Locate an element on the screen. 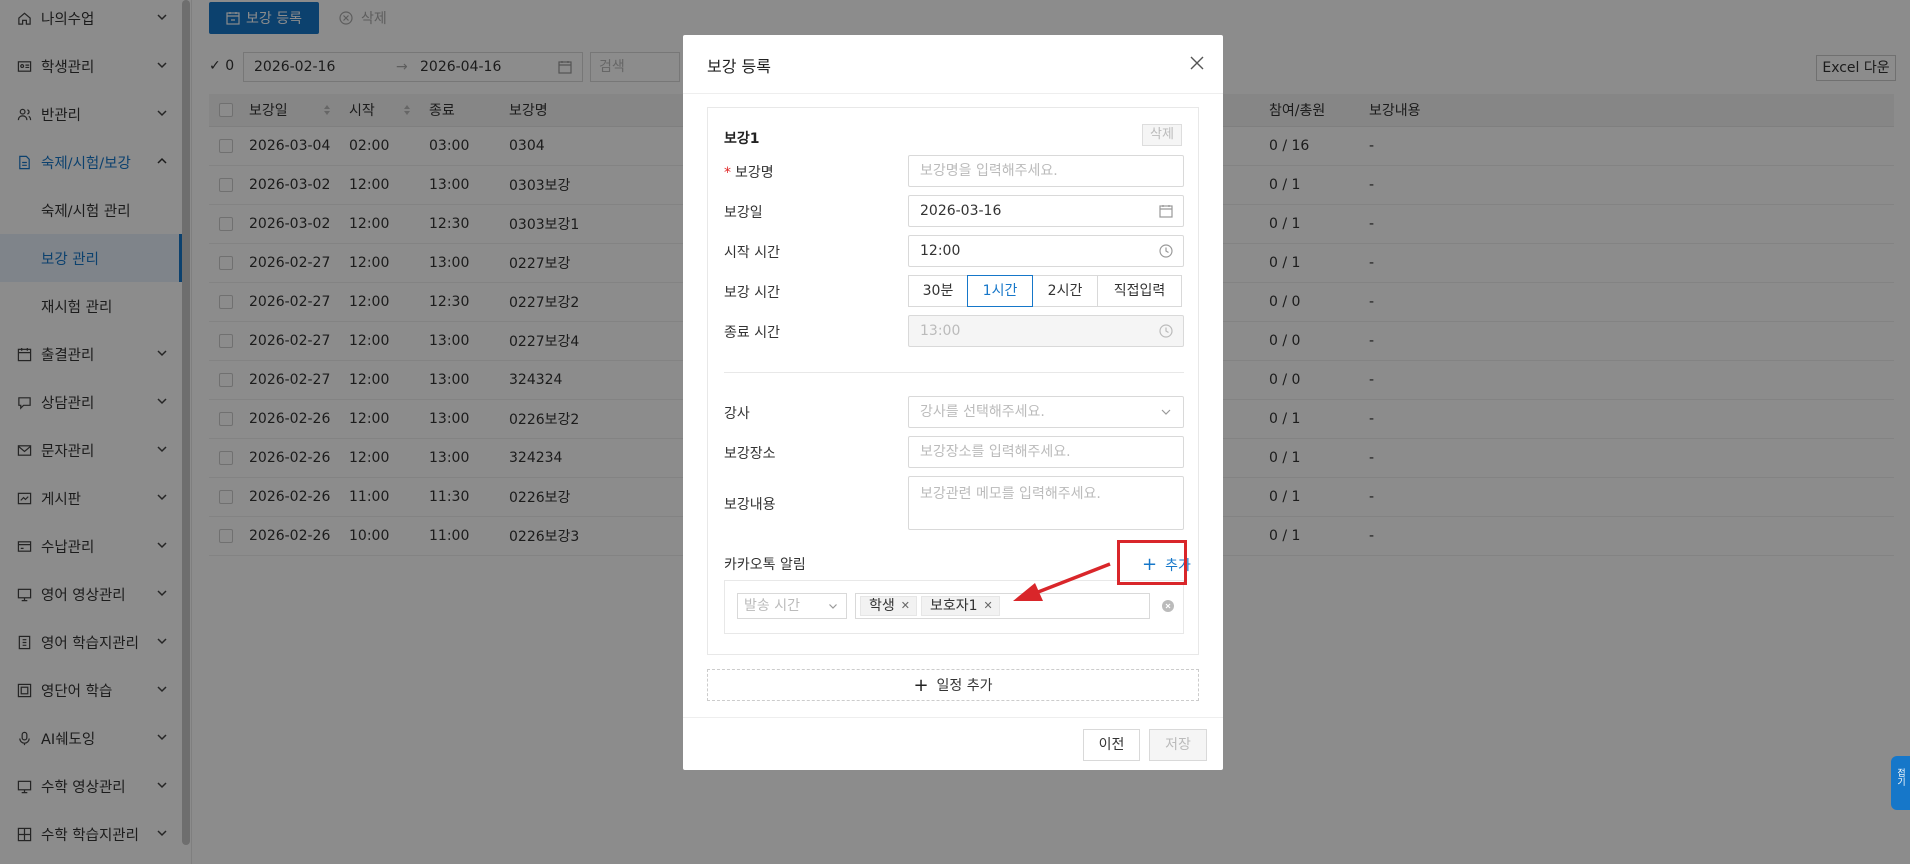  add-schedule-label: 일정 추가 is located at coordinates (964, 686).